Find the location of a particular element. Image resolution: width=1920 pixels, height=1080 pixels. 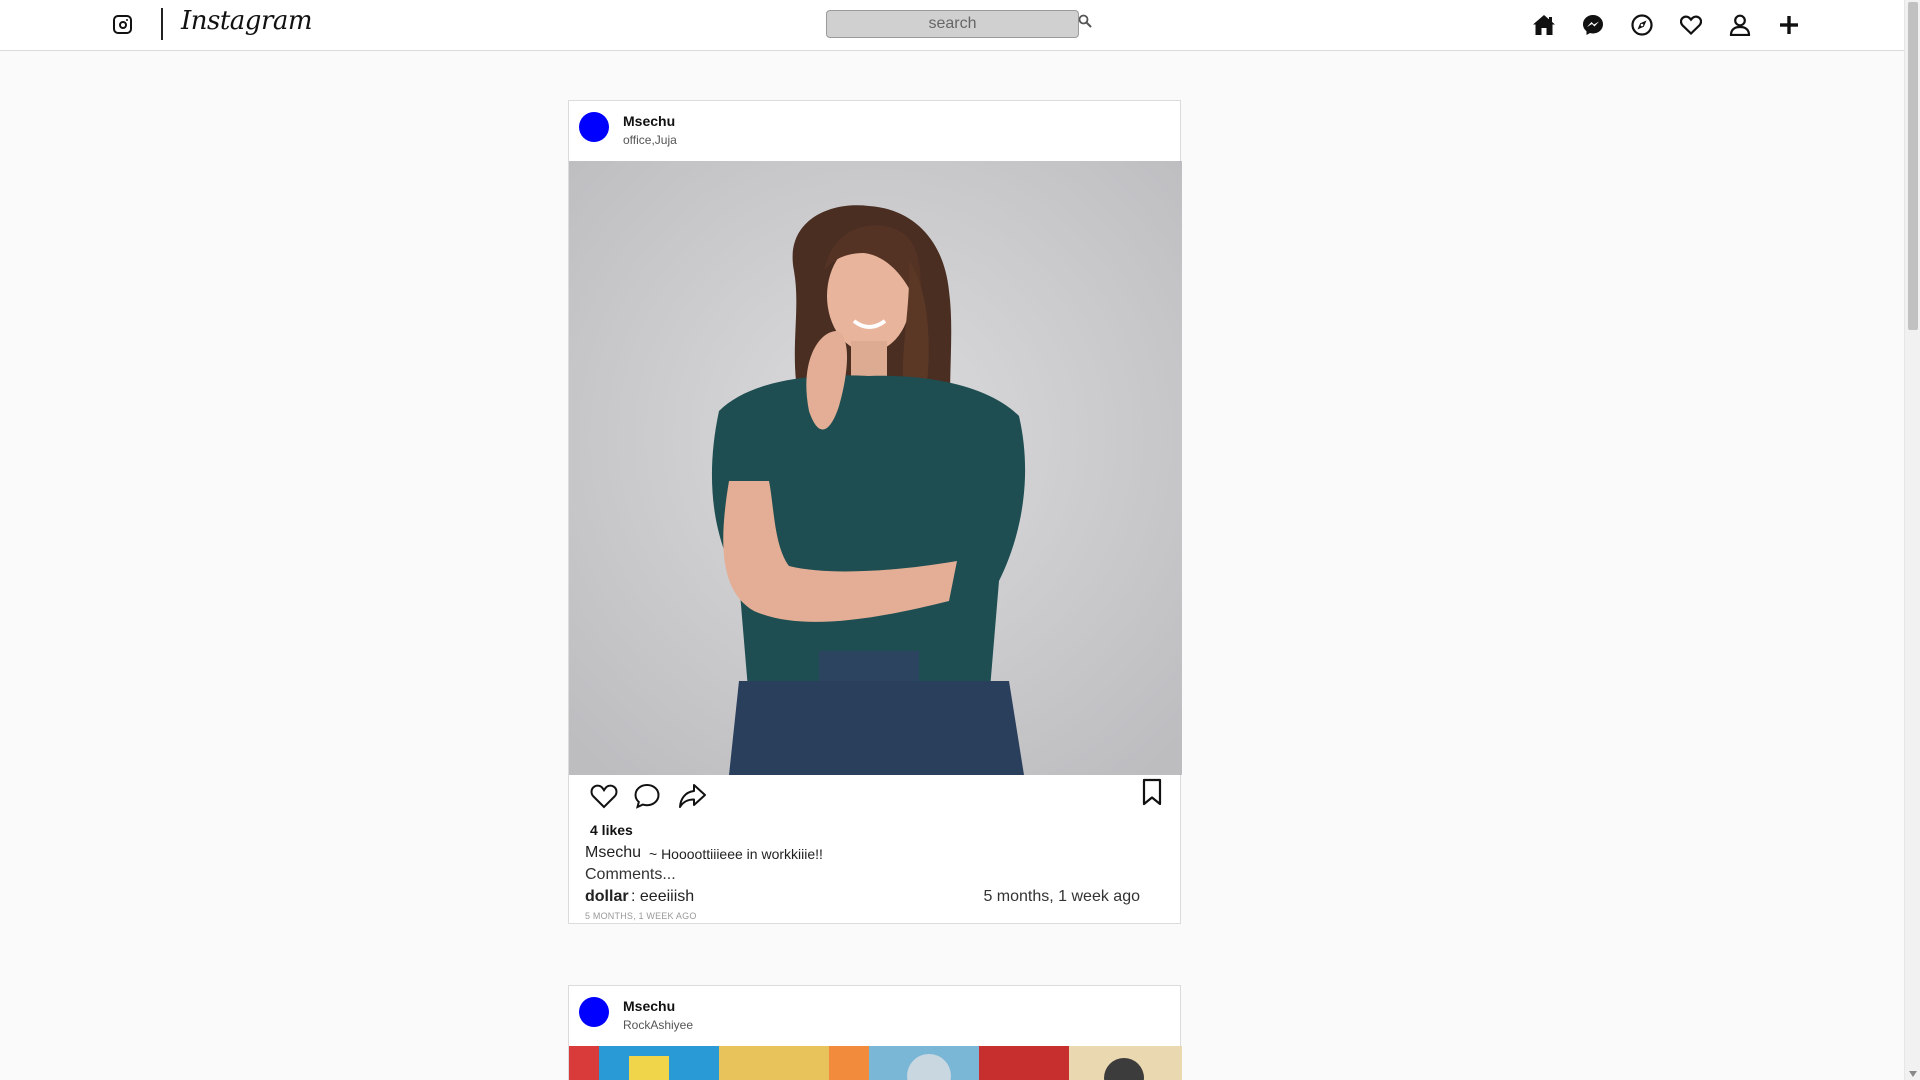

like-count: 4 likes is located at coordinates (611, 830).